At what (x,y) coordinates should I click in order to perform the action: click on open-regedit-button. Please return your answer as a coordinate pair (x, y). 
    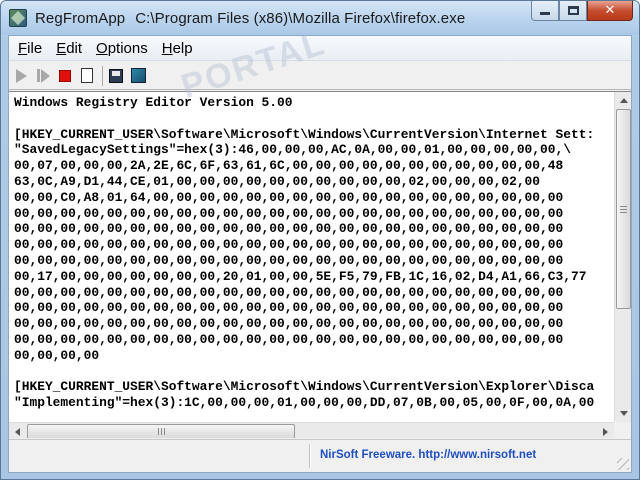
    Looking at the image, I should click on (138, 76).